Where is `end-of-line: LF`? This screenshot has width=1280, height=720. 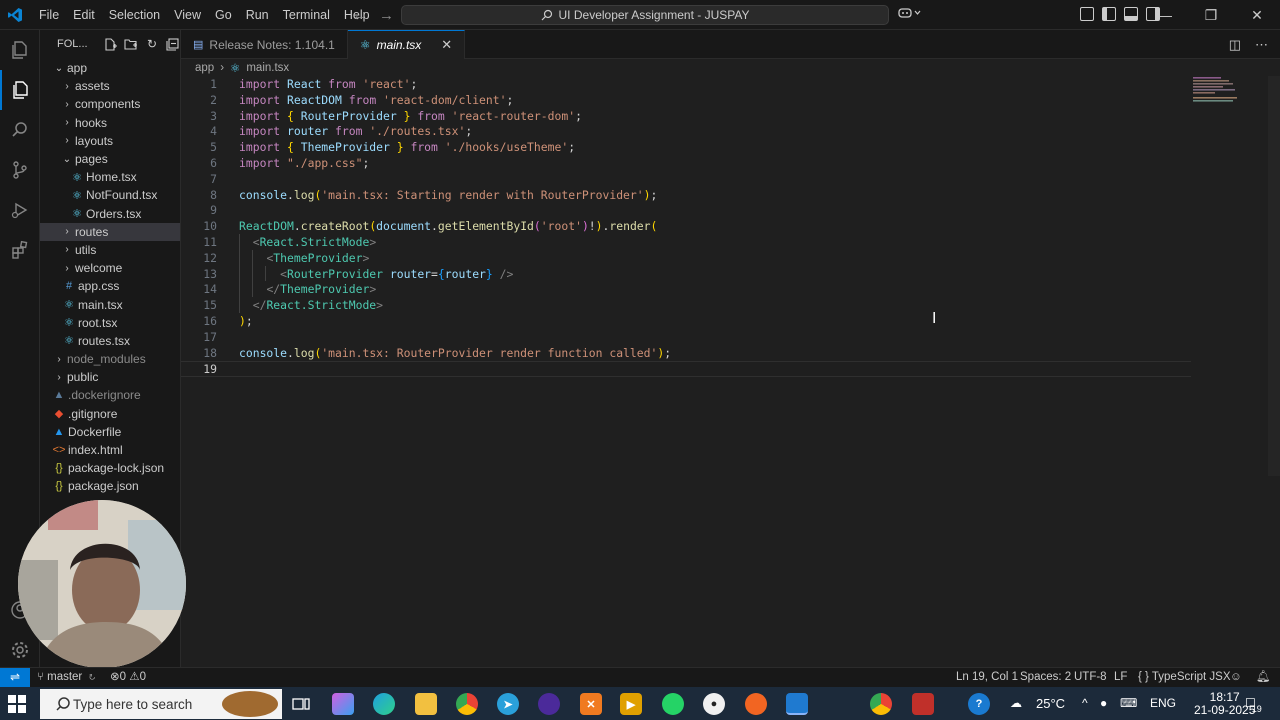
end-of-line: LF is located at coordinates (1120, 677).